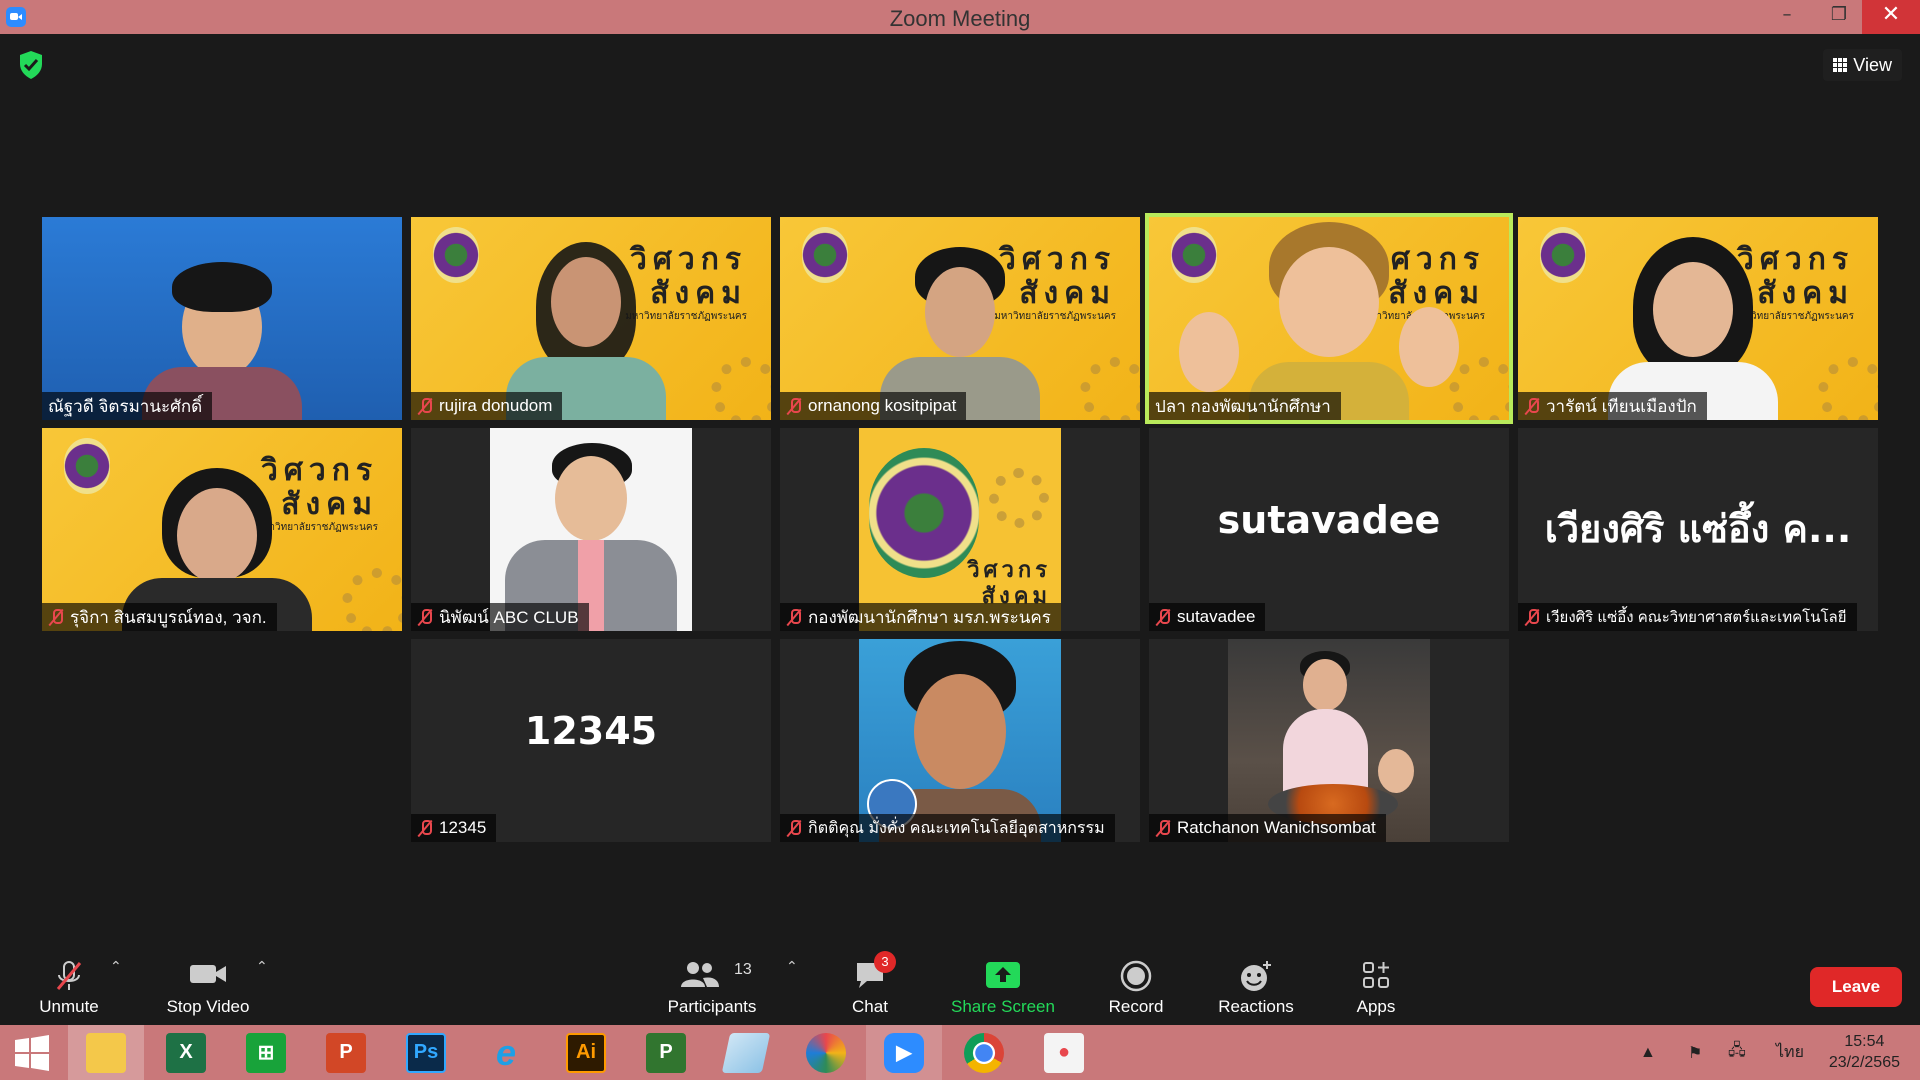 This screenshot has width=1920, height=1080. What do you see at coordinates (885, 962) in the screenshot?
I see `chat-unread-badge: 3` at bounding box center [885, 962].